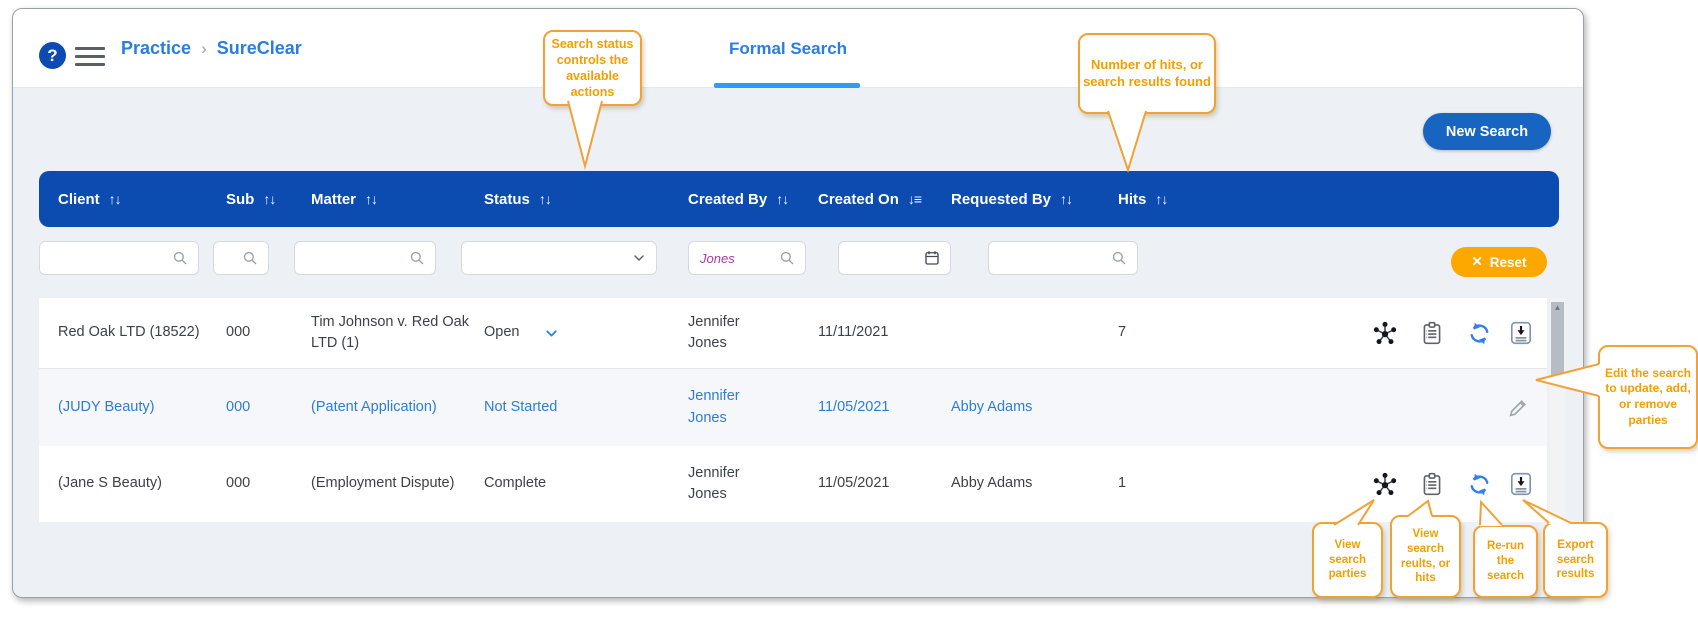 The height and width of the screenshot is (617, 1698). Describe the element at coordinates (344, 199) in the screenshot. I see `column-header-matter: Matter ↑↓` at that location.